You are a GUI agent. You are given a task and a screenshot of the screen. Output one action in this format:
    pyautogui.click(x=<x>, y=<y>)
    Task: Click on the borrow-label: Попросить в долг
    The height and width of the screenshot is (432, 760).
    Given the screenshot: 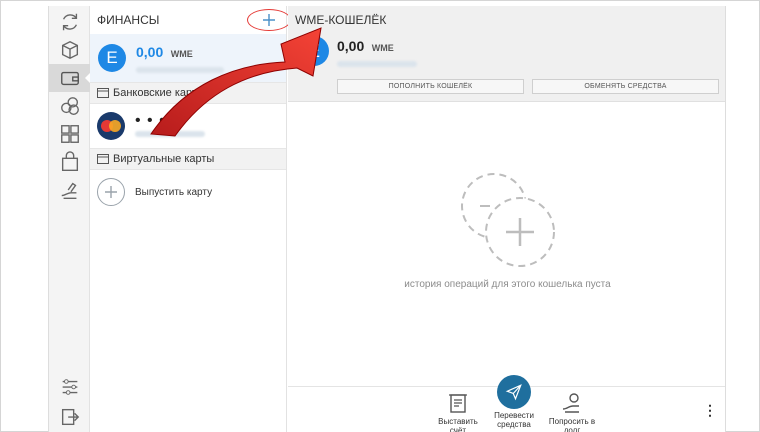 What is the action you would take?
    pyautogui.click(x=572, y=424)
    